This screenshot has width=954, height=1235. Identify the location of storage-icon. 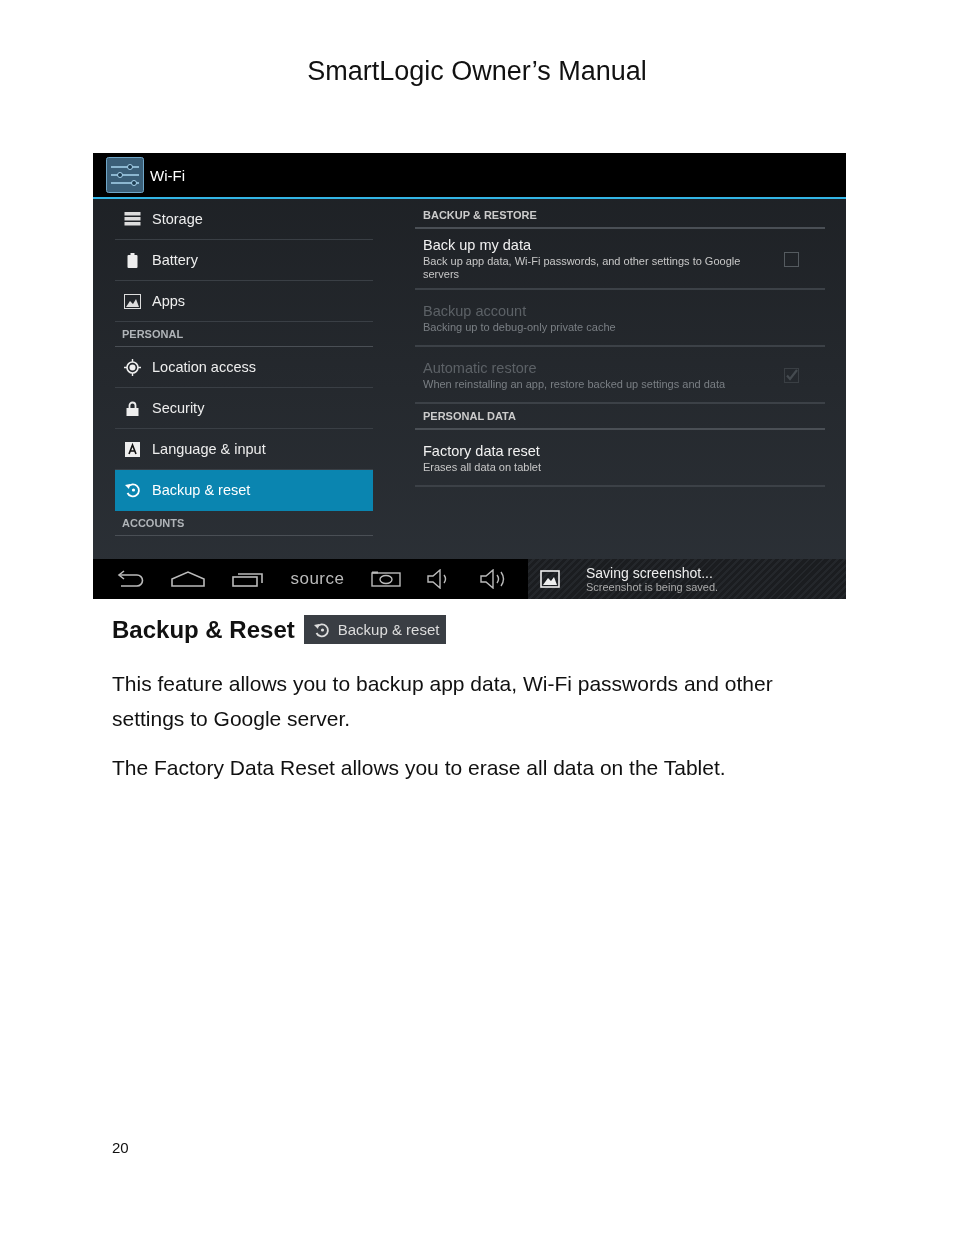
(132, 219).